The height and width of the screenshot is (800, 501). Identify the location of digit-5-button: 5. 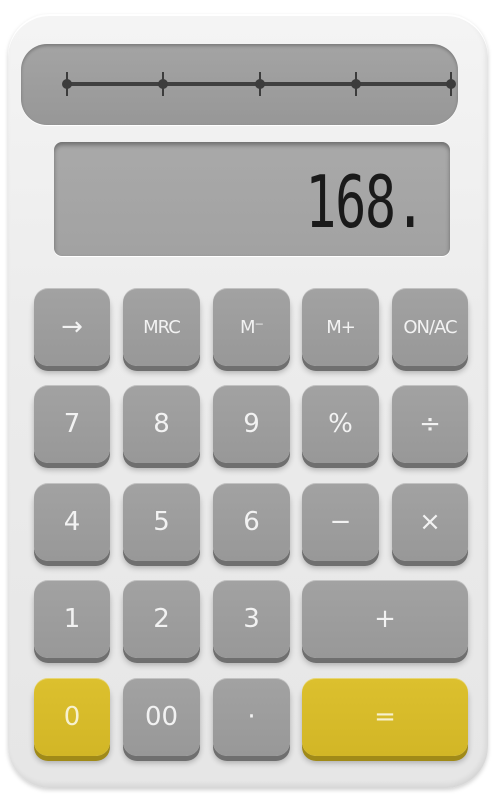
(161, 522).